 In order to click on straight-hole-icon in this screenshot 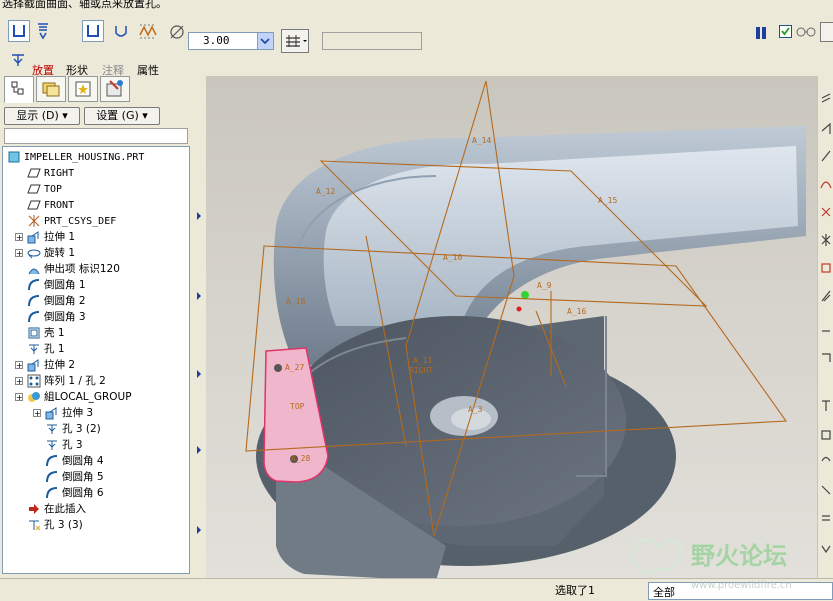, I will do `click(19, 31)`.